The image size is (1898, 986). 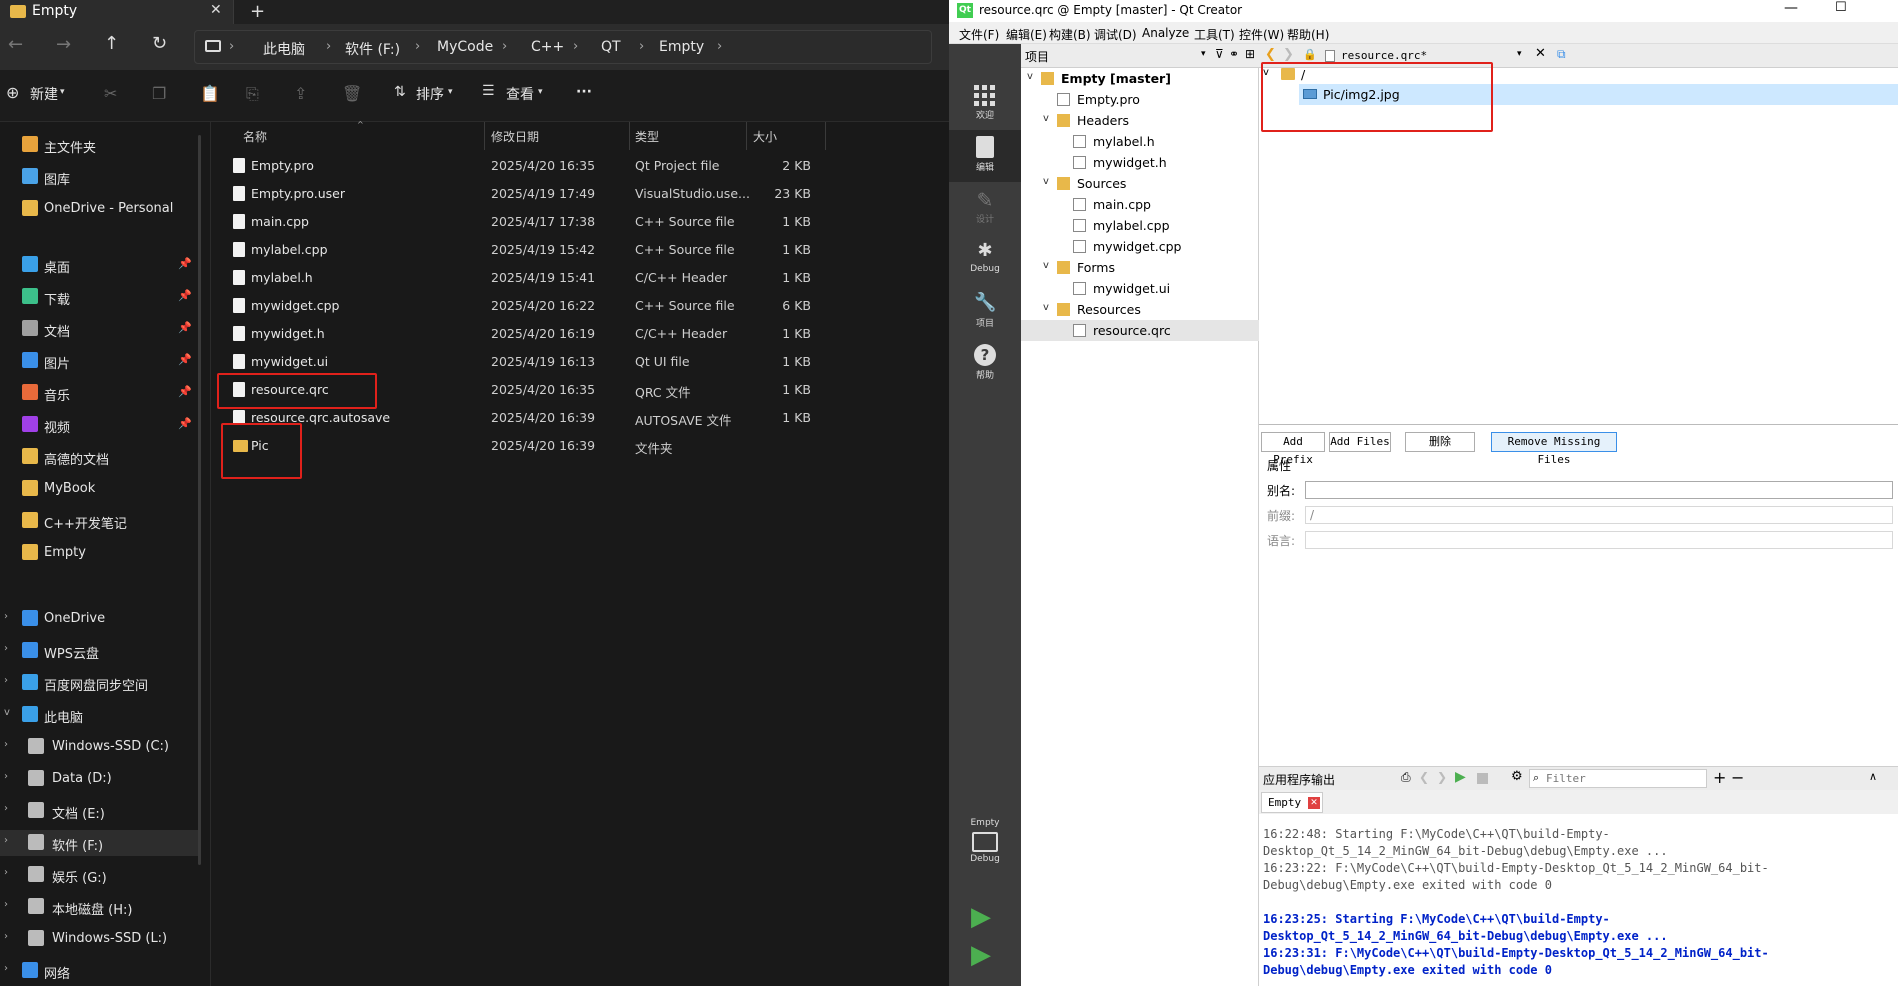 What do you see at coordinates (1599, 540) in the screenshot?
I see `language-input` at bounding box center [1599, 540].